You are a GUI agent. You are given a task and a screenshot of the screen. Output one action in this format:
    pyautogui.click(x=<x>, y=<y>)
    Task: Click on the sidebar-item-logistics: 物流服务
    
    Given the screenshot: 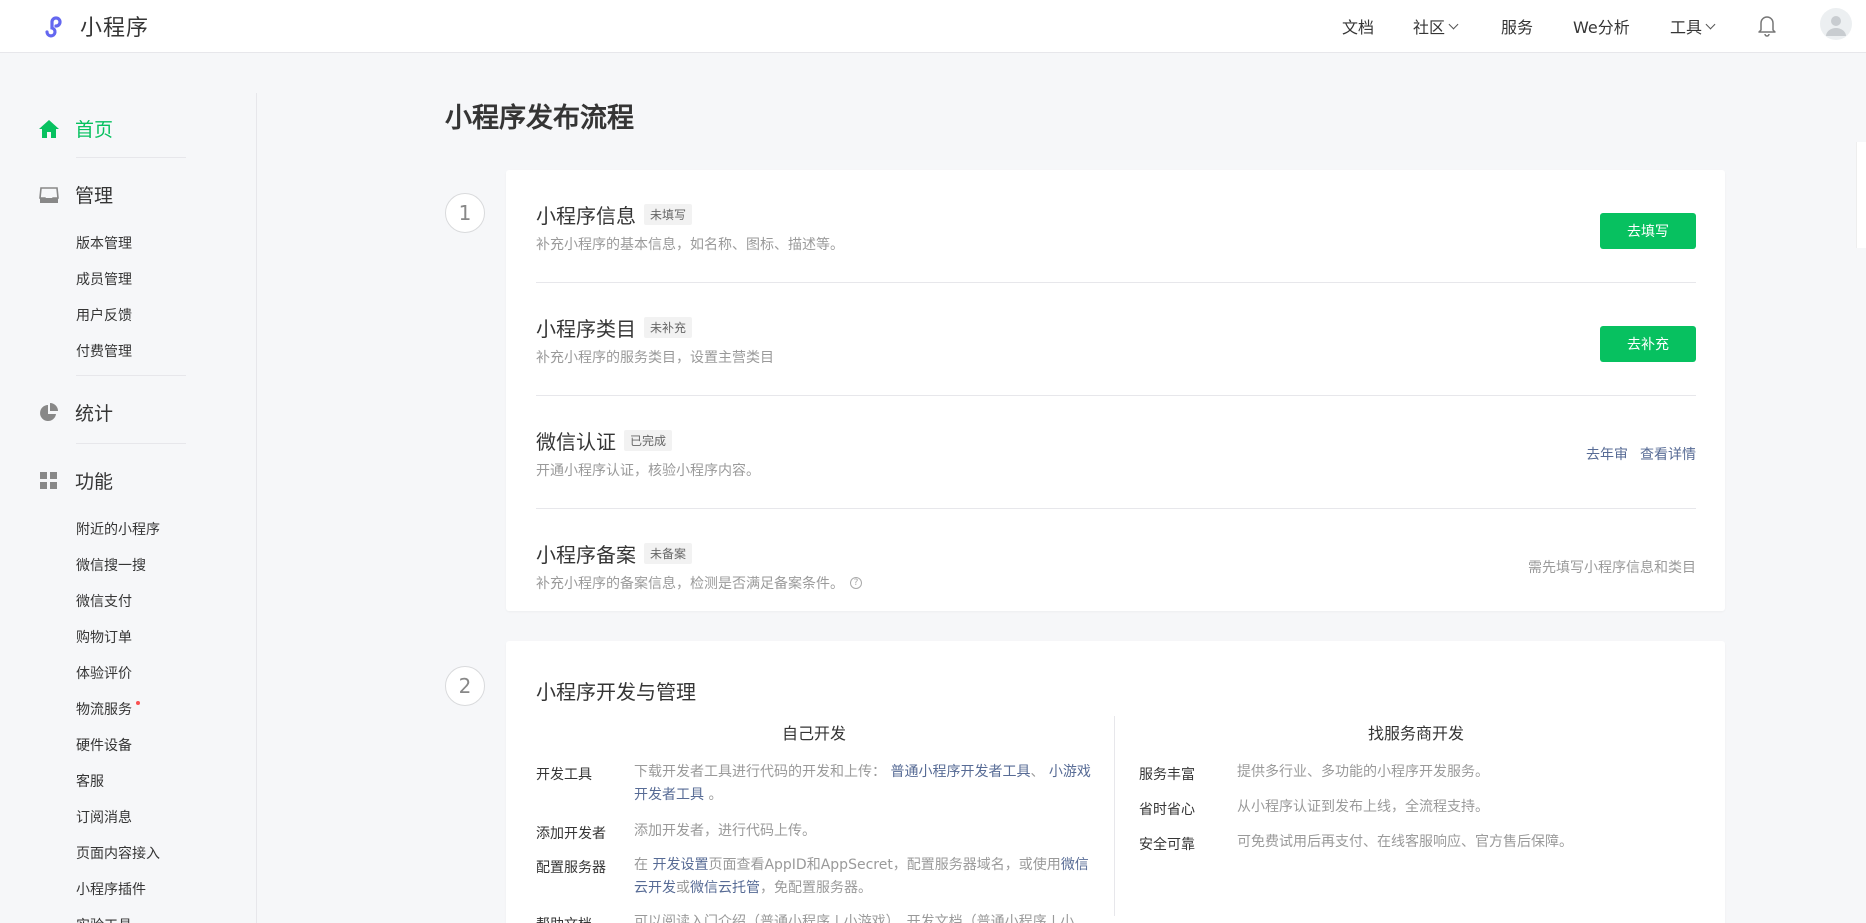 What is the action you would take?
    pyautogui.click(x=108, y=709)
    